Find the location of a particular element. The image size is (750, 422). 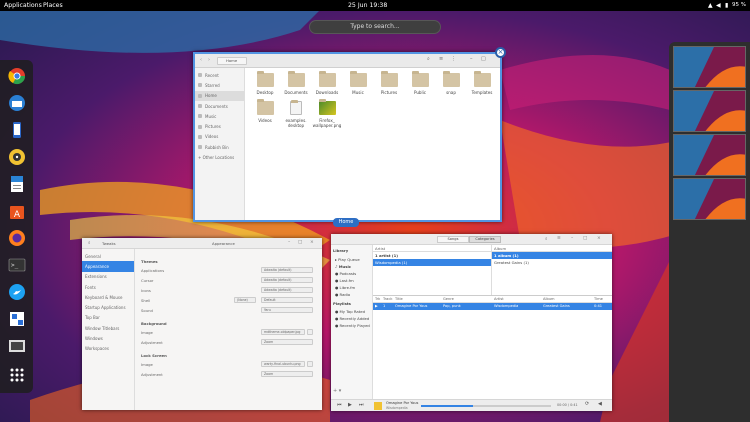

sidebar-item-other-locations: + Other Locations is located at coordinates (219, 157).